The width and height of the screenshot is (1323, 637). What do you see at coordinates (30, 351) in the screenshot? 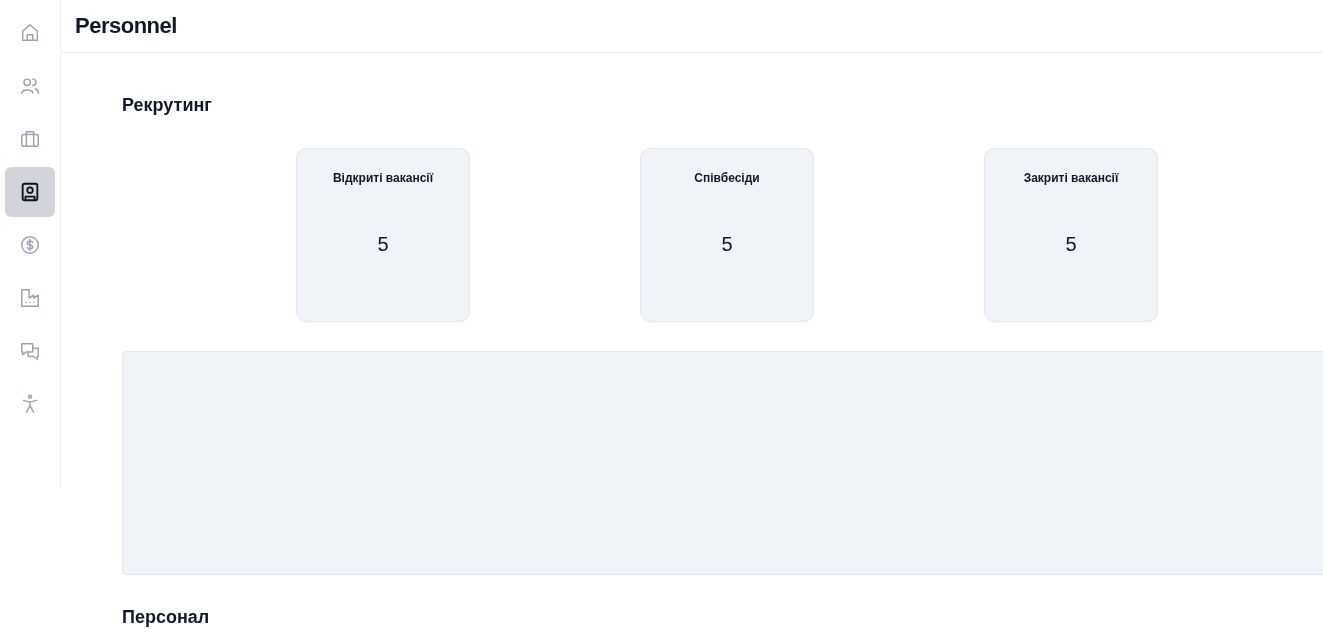
I see `chat-icon` at bounding box center [30, 351].